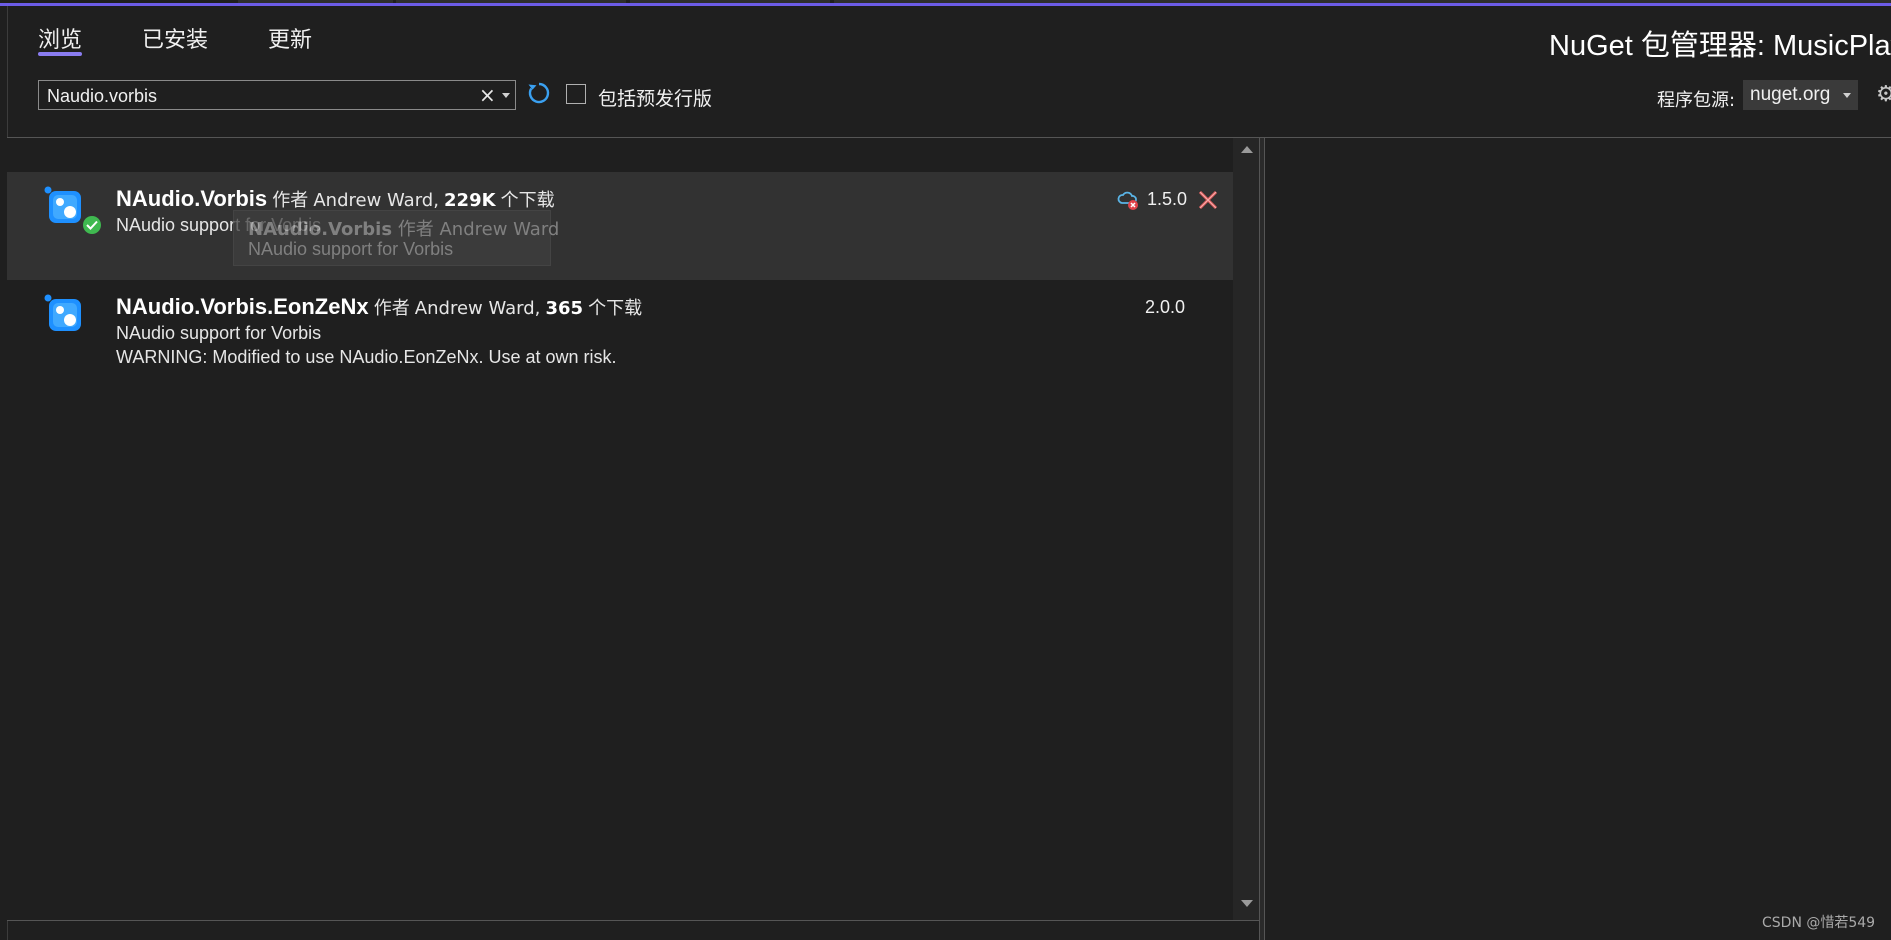 This screenshot has height=940, width=1891. Describe the element at coordinates (1883, 94) in the screenshot. I see `gear-icon: ⚙` at that location.